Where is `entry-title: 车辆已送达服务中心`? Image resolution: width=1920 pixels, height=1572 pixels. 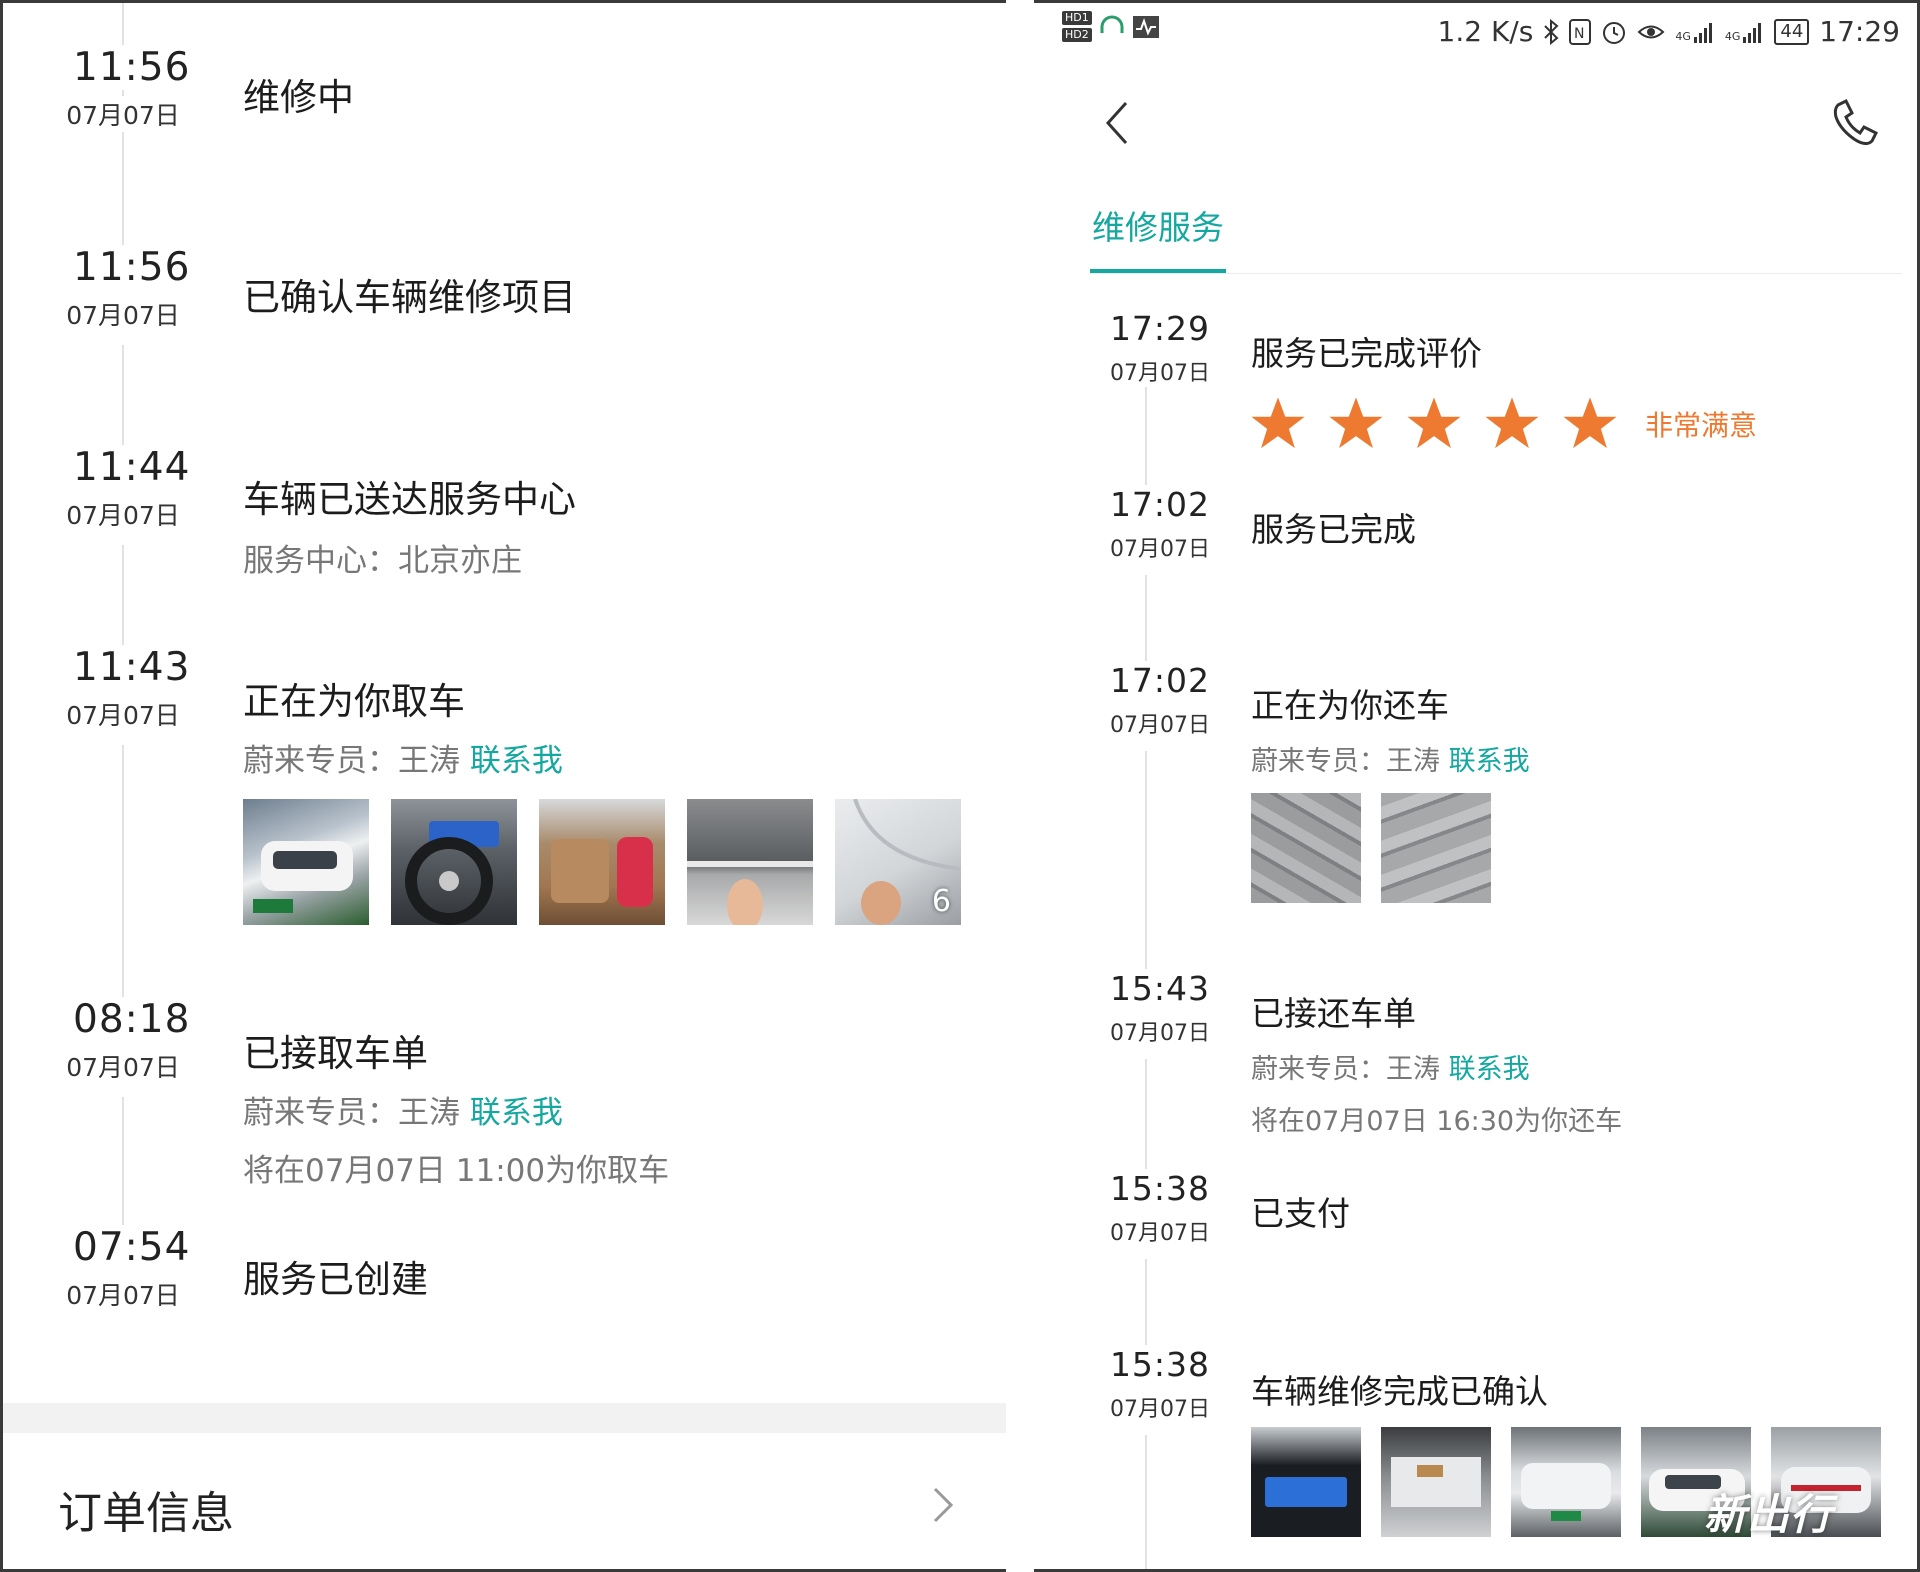 entry-title: 车辆已送达服务中心 is located at coordinates (409, 499).